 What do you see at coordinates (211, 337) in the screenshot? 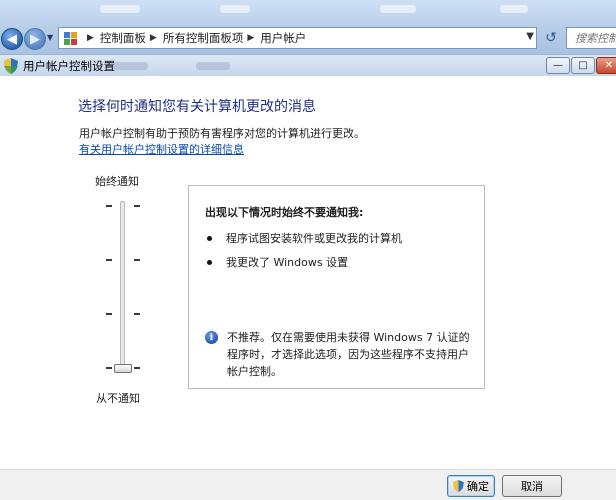
I see `info-icon: i` at bounding box center [211, 337].